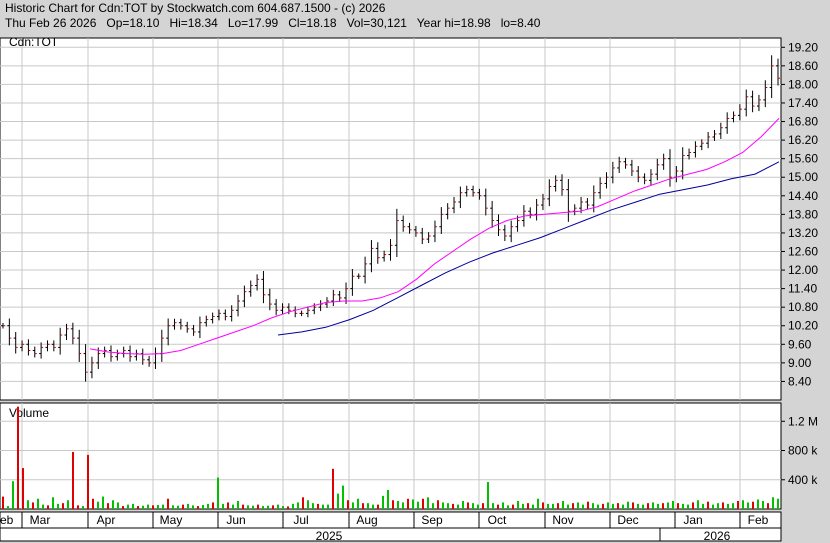 The image size is (830, 543). I want to click on price-tick-label: 8.40, so click(800, 381).